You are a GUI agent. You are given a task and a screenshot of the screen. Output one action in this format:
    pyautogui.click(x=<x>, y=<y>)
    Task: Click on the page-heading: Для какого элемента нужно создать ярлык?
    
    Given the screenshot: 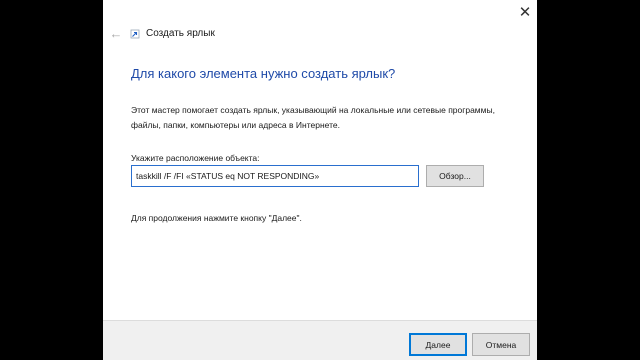 What is the action you would take?
    pyautogui.click(x=263, y=73)
    